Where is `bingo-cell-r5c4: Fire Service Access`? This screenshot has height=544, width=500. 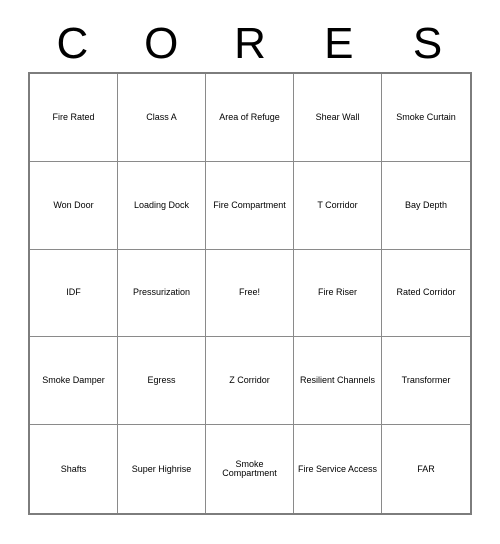 bingo-cell-r5c4: Fire Service Access is located at coordinates (338, 469).